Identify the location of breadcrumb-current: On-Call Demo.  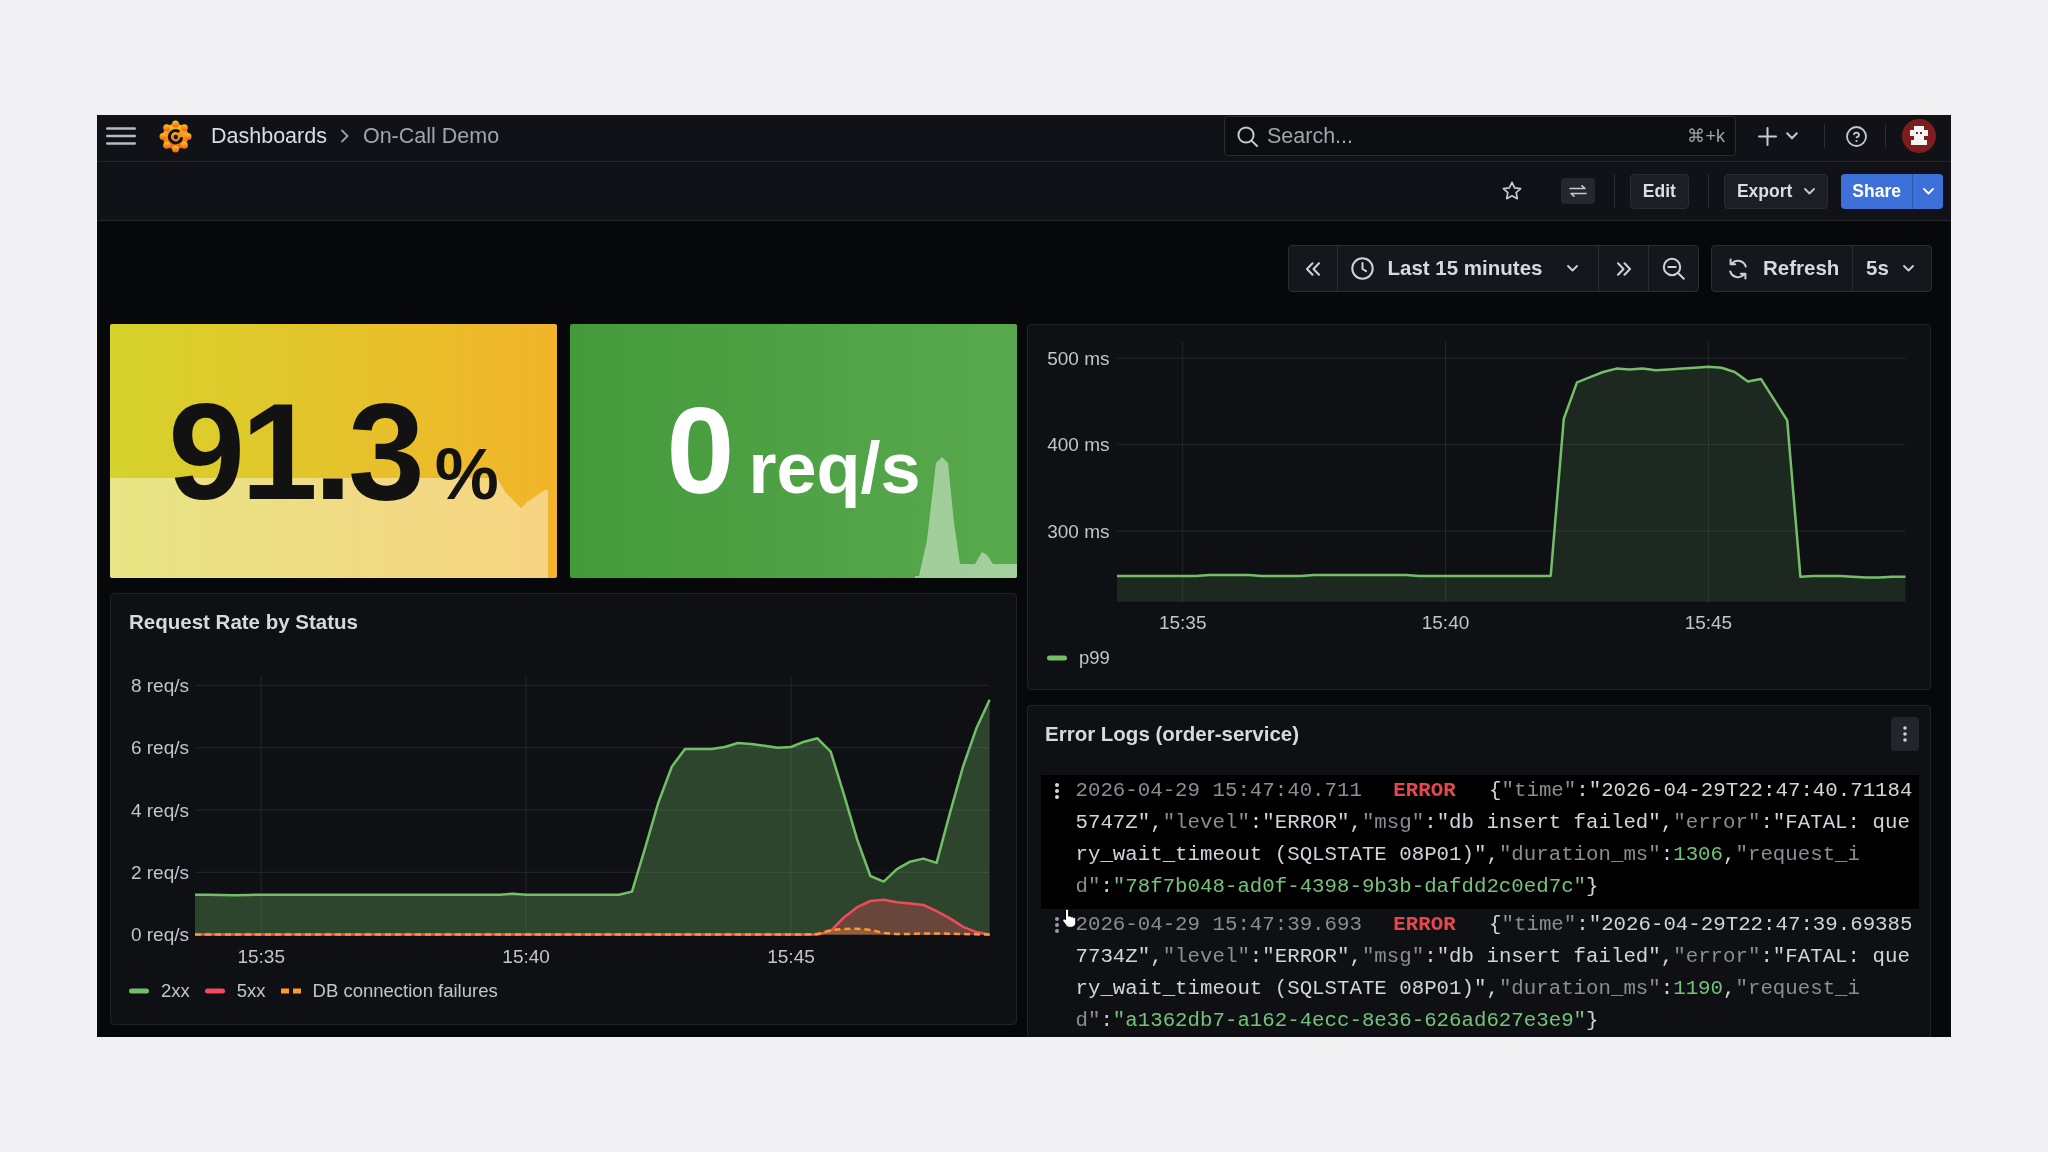
(431, 136).